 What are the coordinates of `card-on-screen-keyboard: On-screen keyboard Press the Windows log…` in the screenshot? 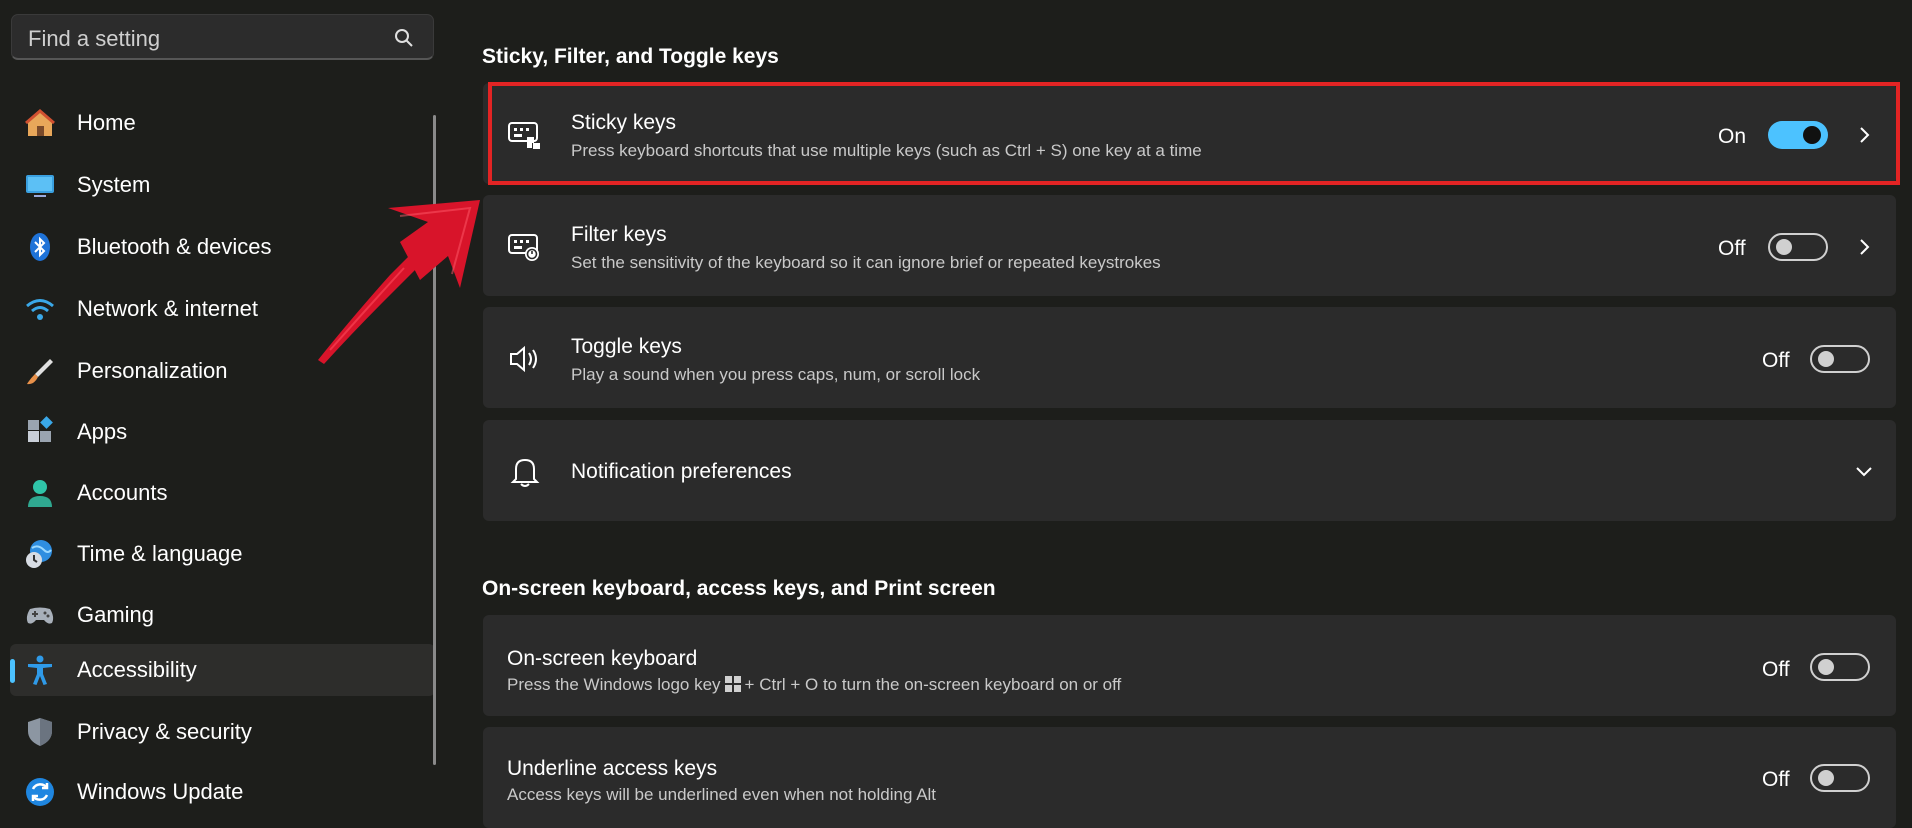 It's located at (1189, 665).